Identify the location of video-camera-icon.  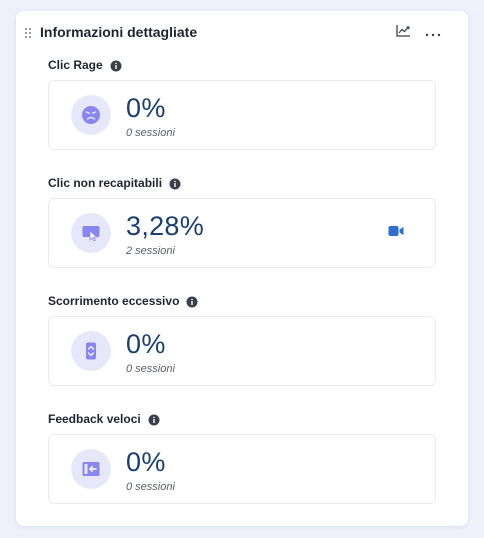
(396, 233).